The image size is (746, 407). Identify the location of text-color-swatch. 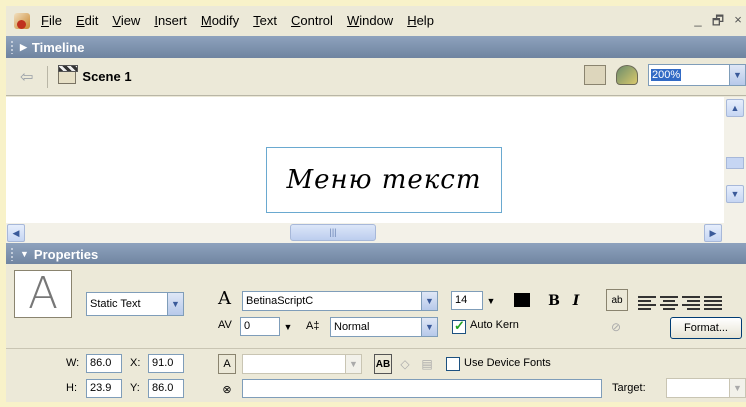
(525, 302).